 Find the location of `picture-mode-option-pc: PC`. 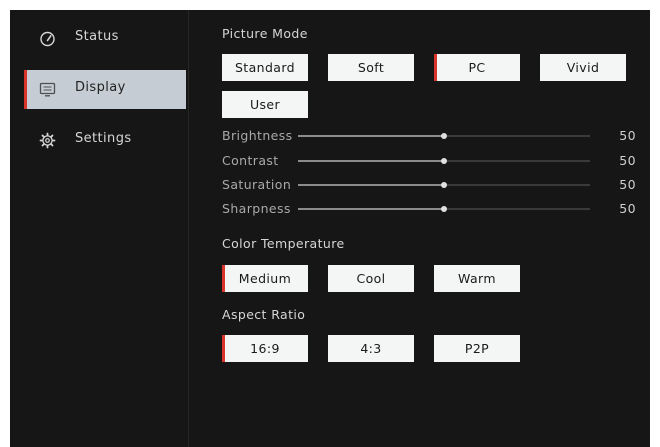

picture-mode-option-pc: PC is located at coordinates (477, 67).